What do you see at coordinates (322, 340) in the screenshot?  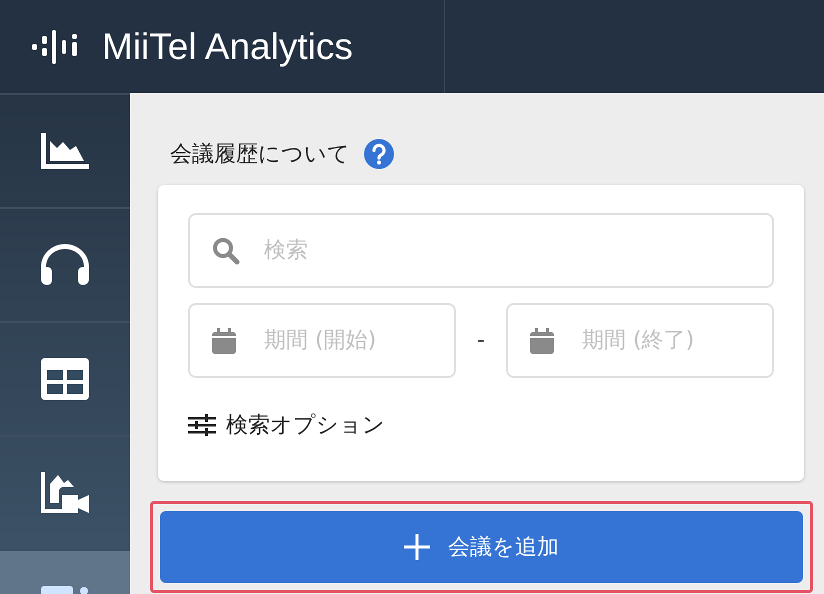 I see `start-date-field: 期間 (開始)` at bounding box center [322, 340].